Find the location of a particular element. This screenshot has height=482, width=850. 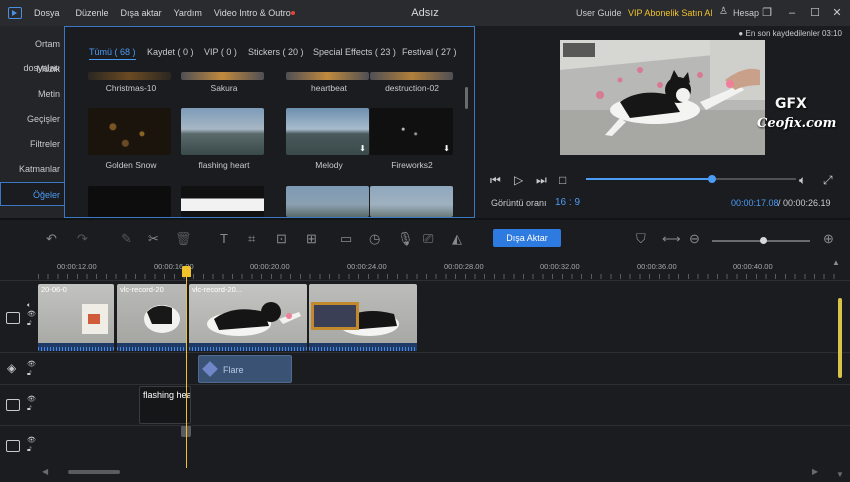

duration-icon: ◷ is located at coordinates (374, 239).